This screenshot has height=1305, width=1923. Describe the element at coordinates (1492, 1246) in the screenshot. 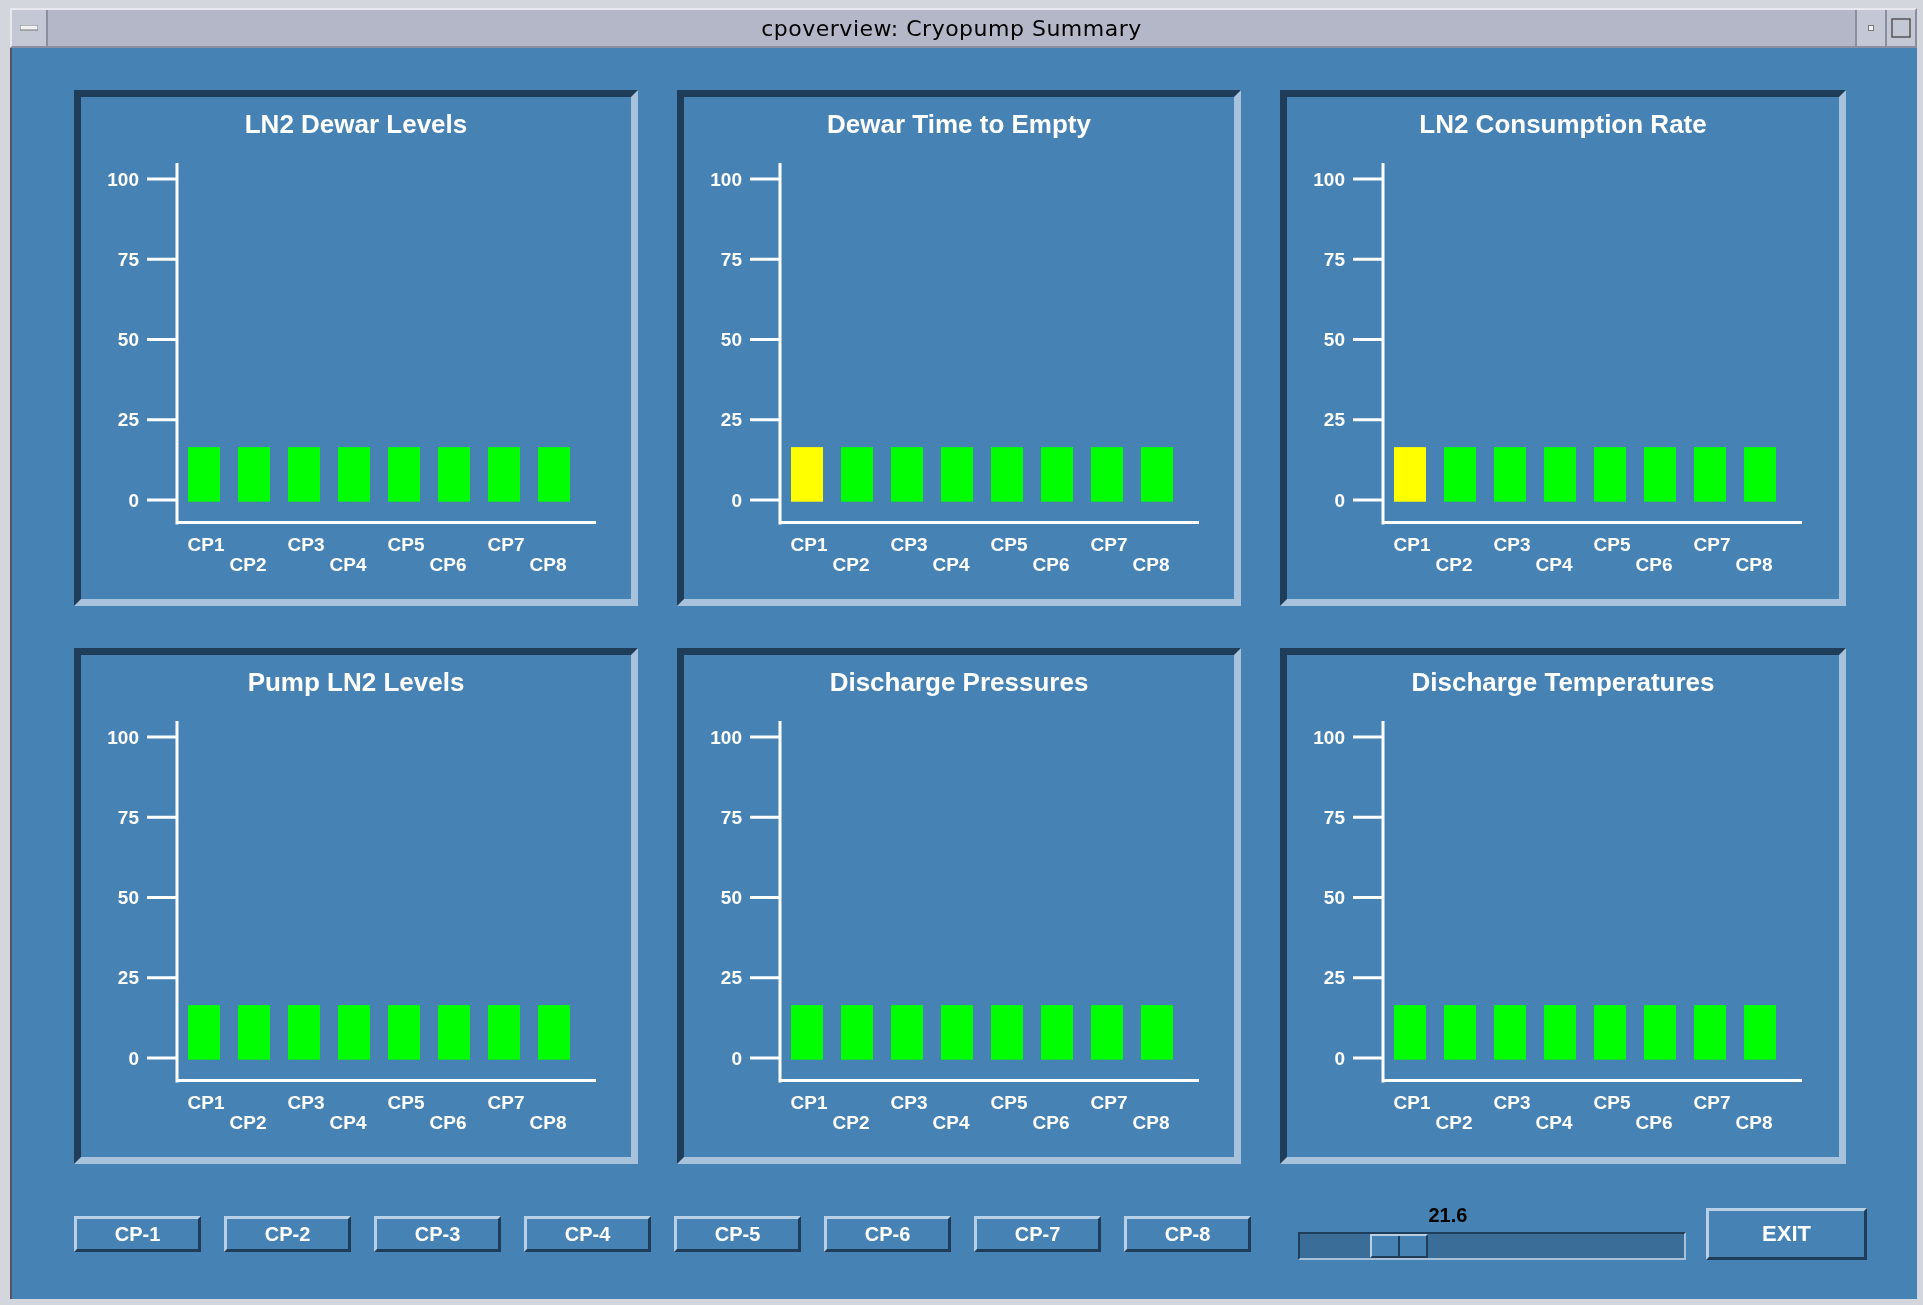

I see `slider-track` at that location.